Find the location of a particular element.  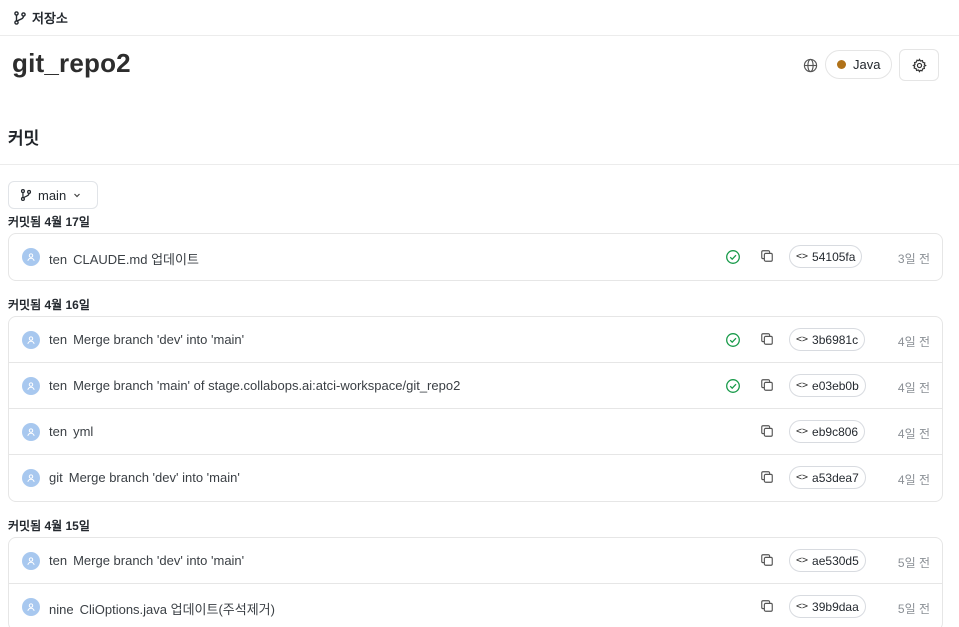

commit-sha-button: <> ae530d5 is located at coordinates (827, 560).